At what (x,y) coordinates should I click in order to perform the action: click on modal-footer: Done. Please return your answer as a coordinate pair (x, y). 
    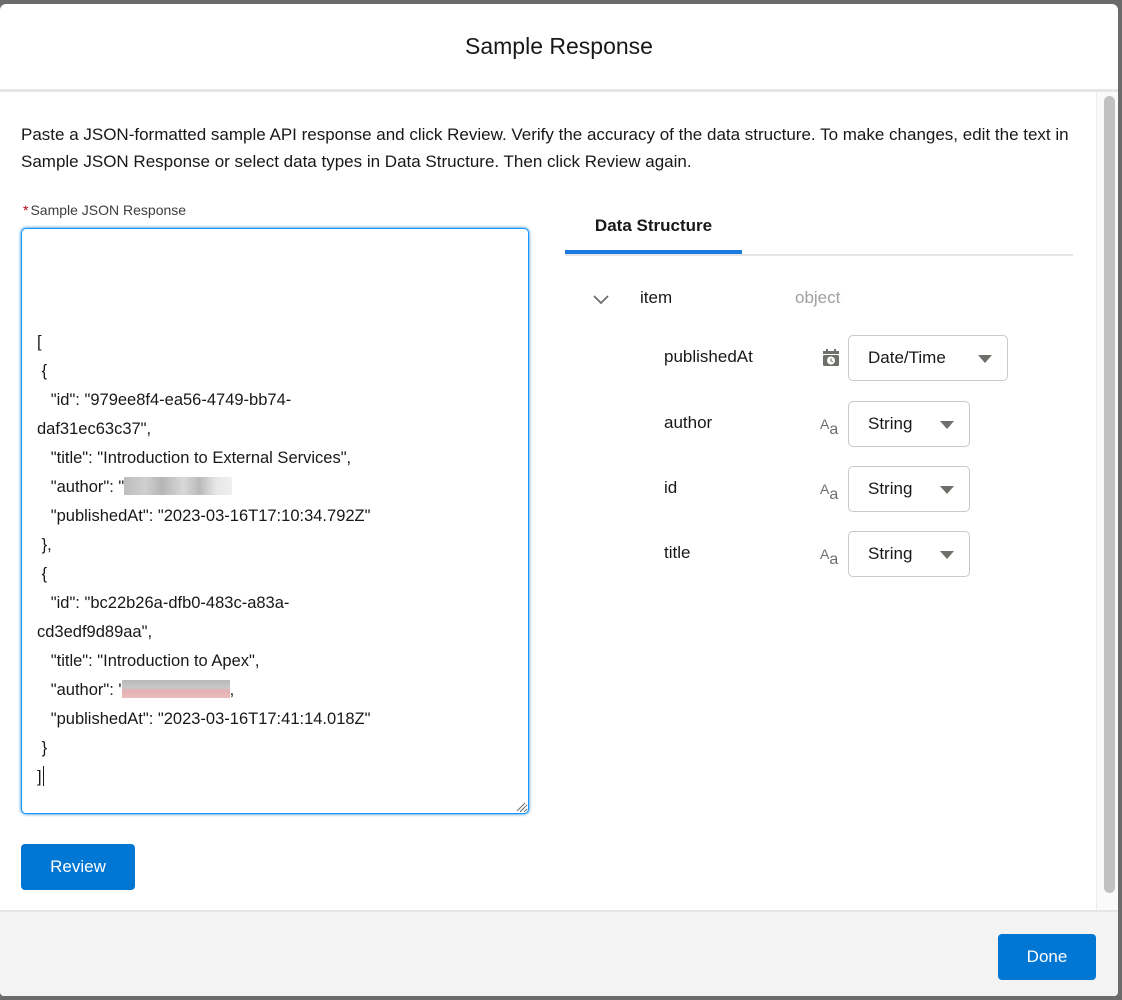
    Looking at the image, I should click on (559, 953).